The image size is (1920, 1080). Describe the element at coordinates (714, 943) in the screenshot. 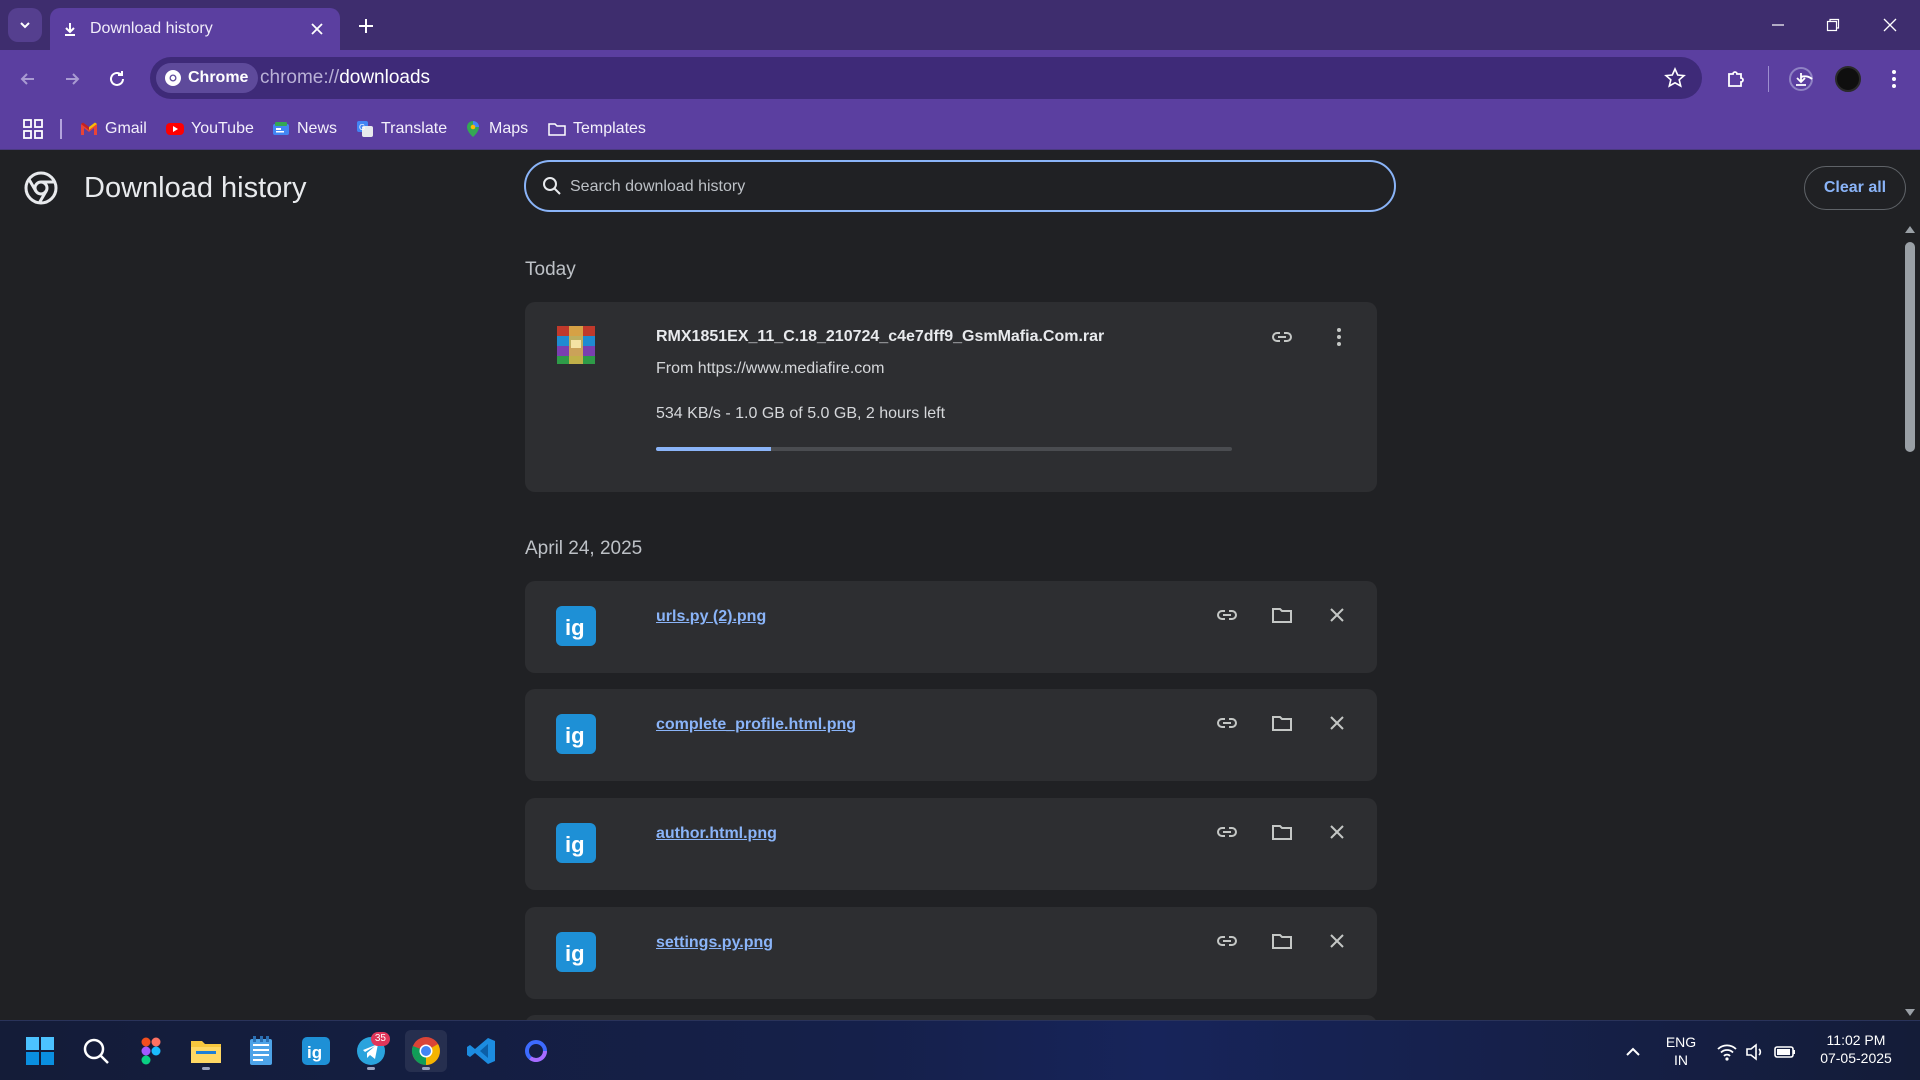

I see `file-name-link: settings.py.png` at that location.